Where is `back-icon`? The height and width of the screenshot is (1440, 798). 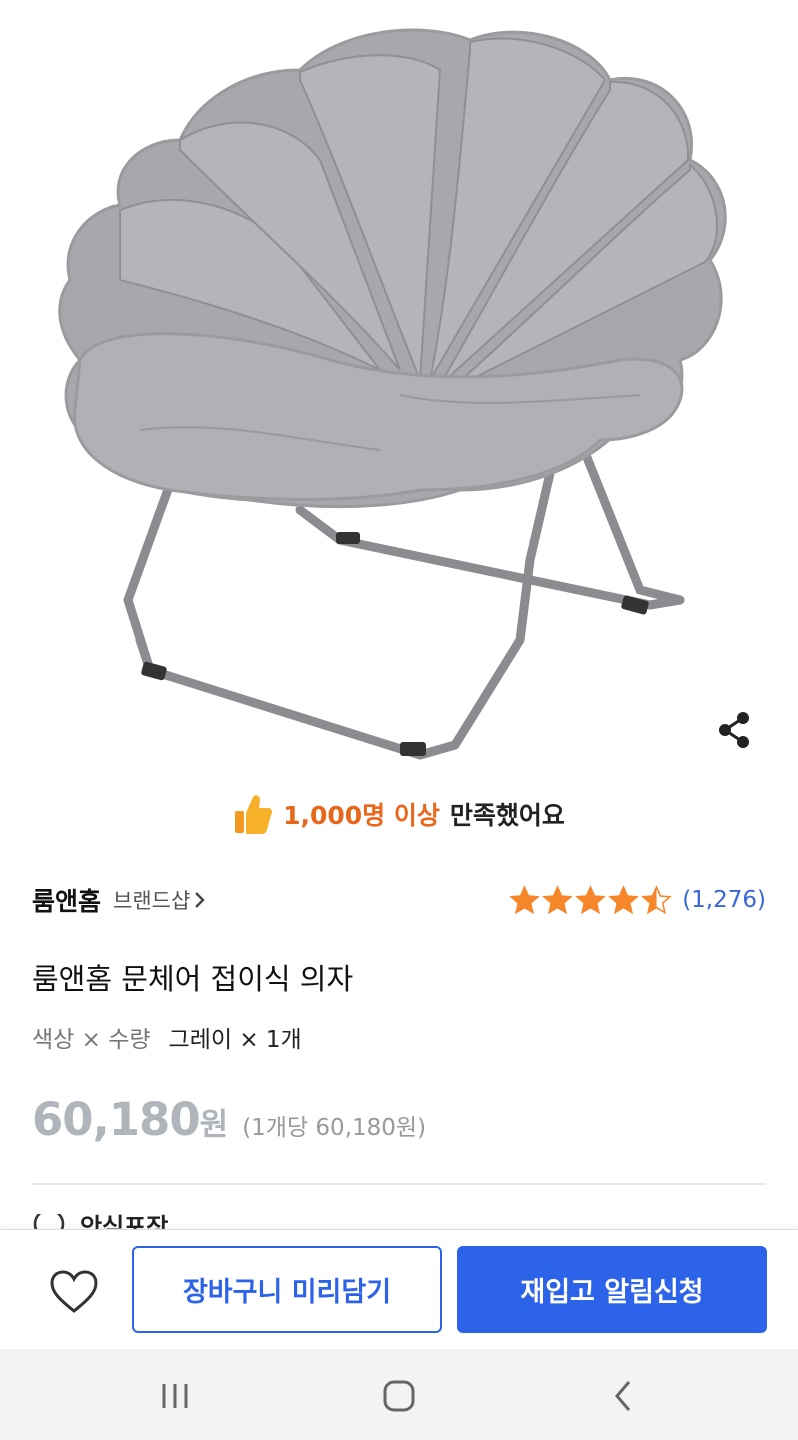
back-icon is located at coordinates (623, 1396).